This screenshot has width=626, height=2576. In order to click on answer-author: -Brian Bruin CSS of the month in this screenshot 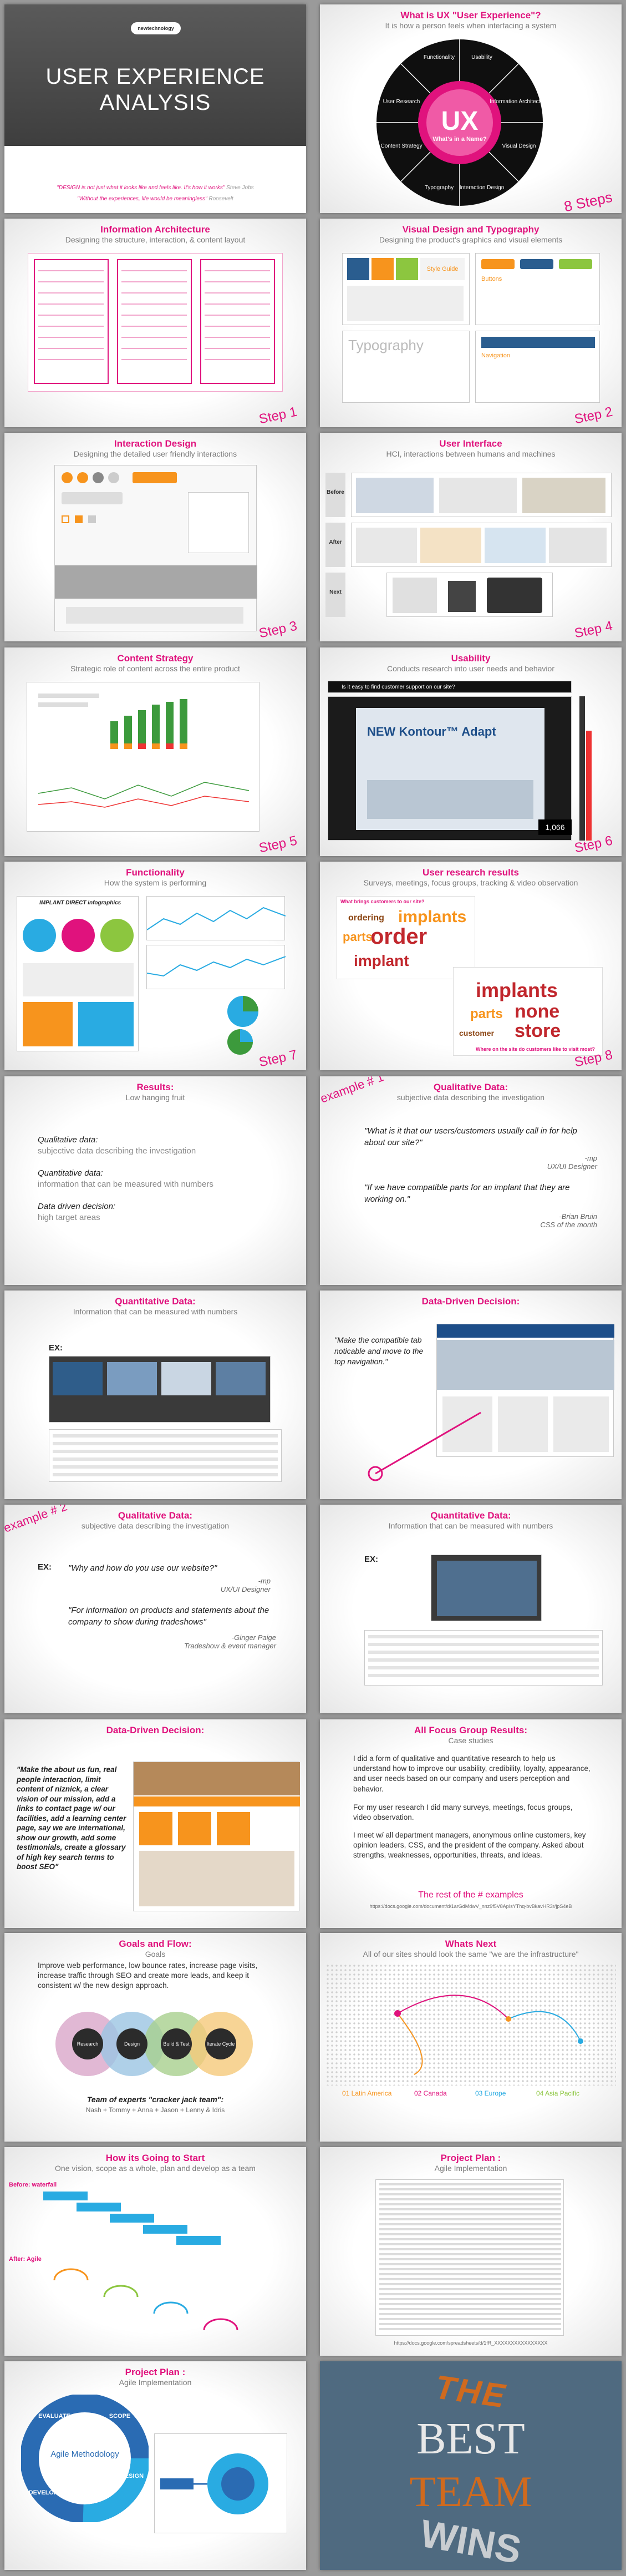, I will do `click(541, 1220)`.